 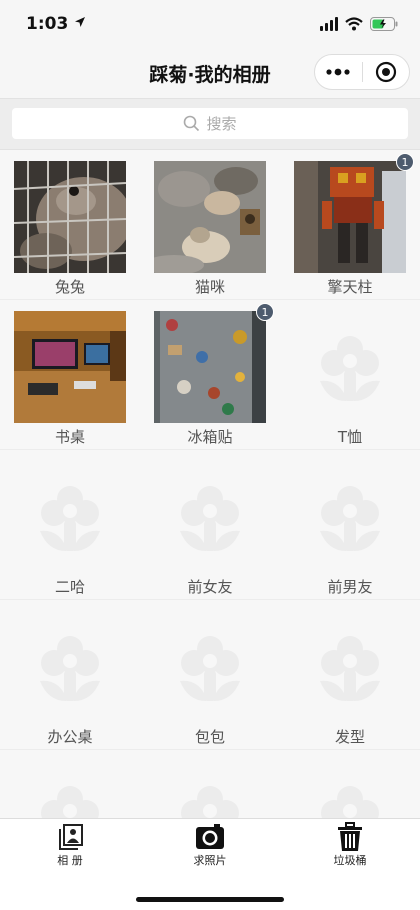 I want to click on album-item: 发型, so click(x=350, y=675).